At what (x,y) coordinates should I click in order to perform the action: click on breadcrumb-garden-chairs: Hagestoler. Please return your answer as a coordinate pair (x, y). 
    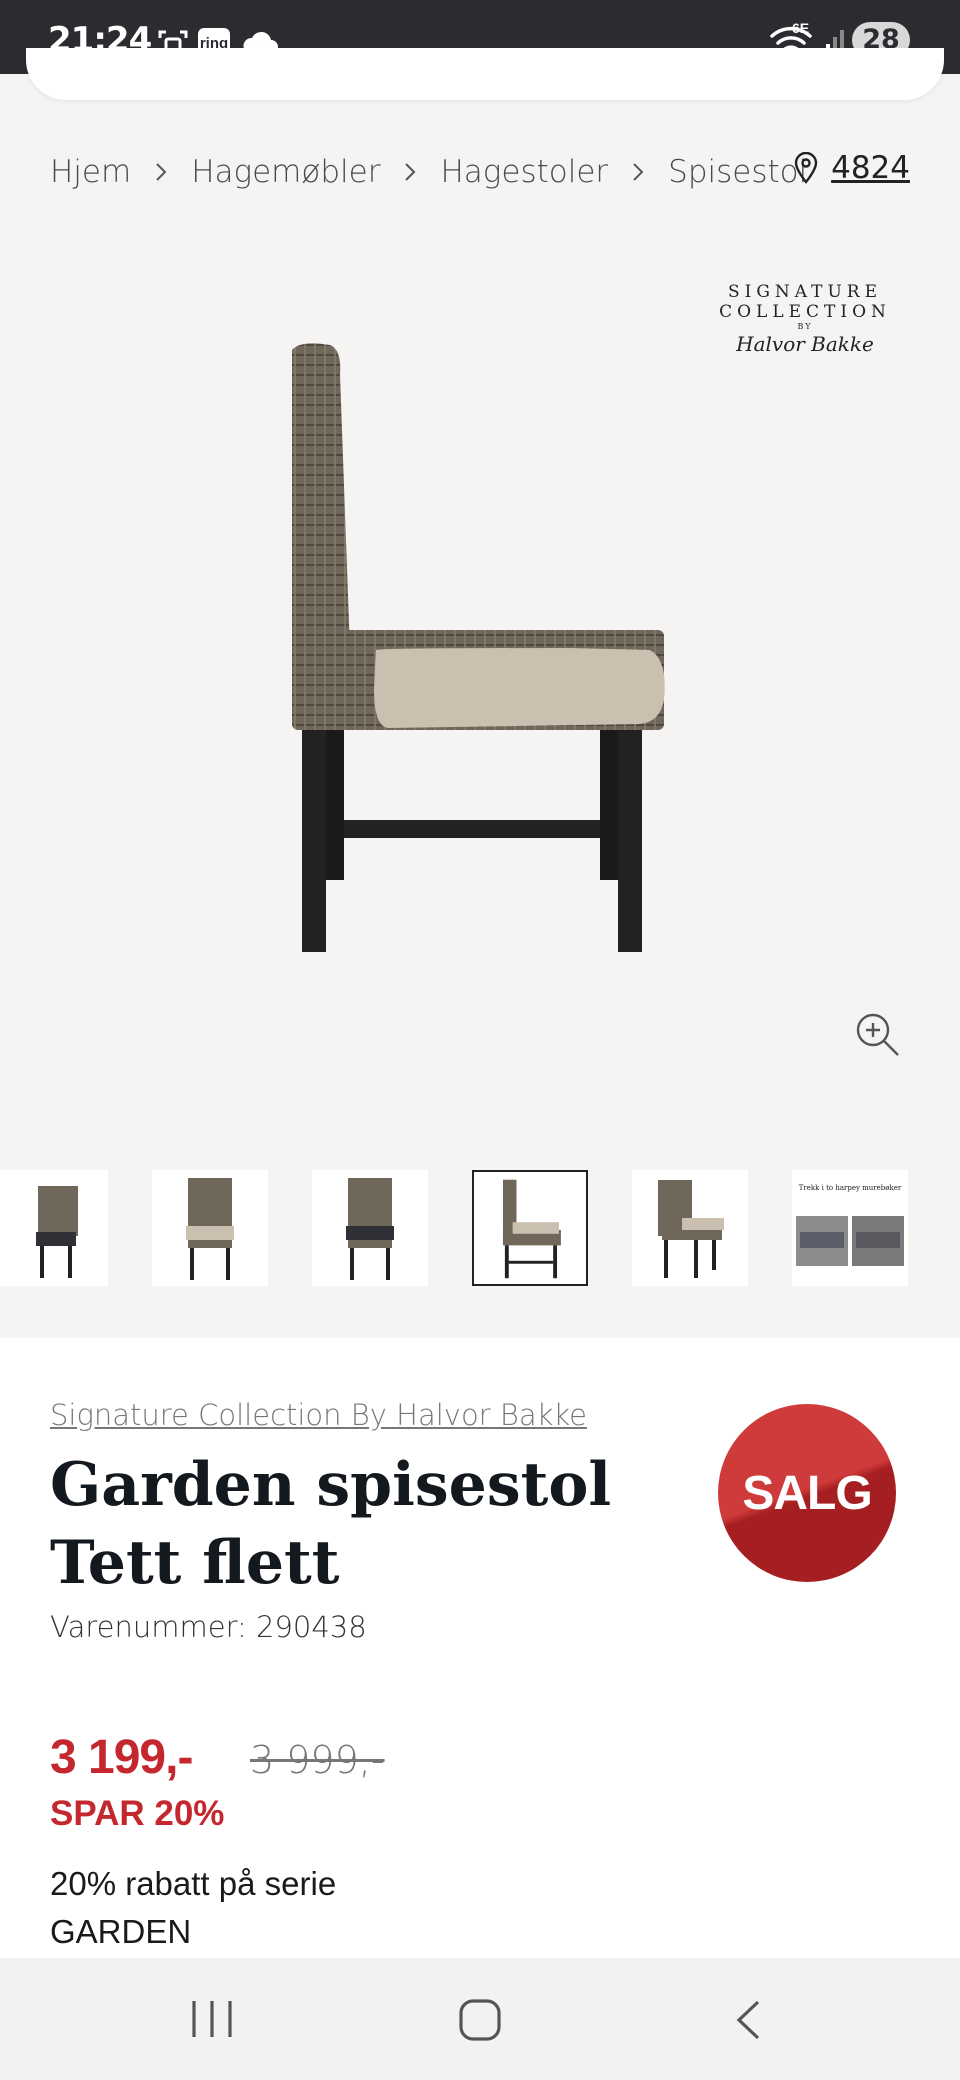
    Looking at the image, I should click on (524, 172).